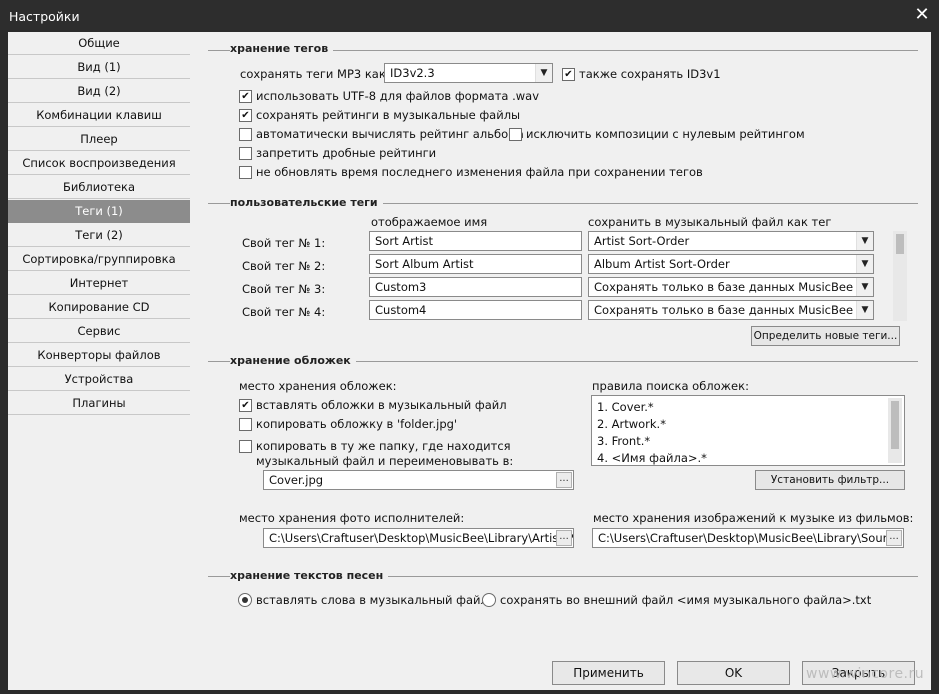  I want to click on sidebar-item-cd-ripping: Копирование CD, so click(99, 307).